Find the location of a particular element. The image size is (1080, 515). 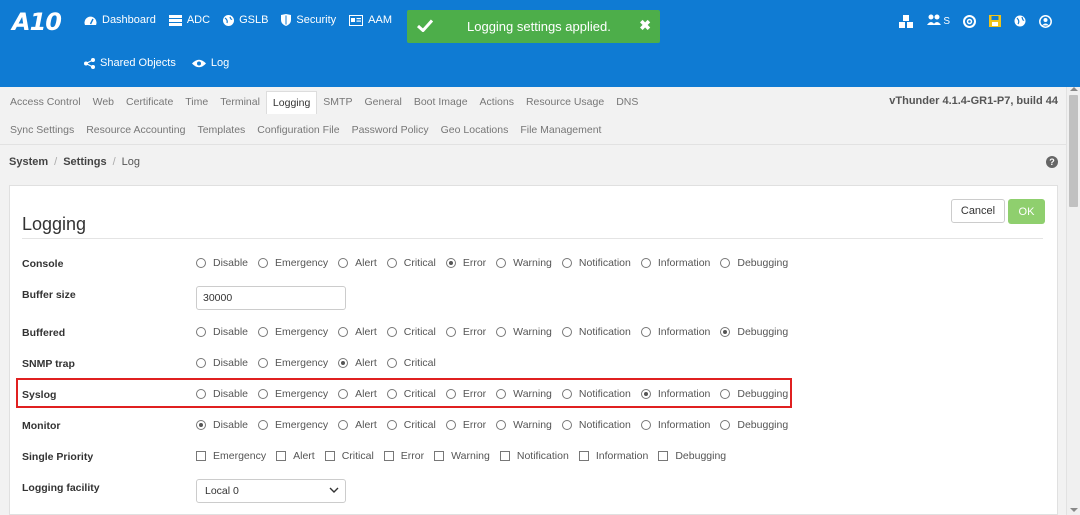

monitor-option-warning: Warning is located at coordinates (524, 425).